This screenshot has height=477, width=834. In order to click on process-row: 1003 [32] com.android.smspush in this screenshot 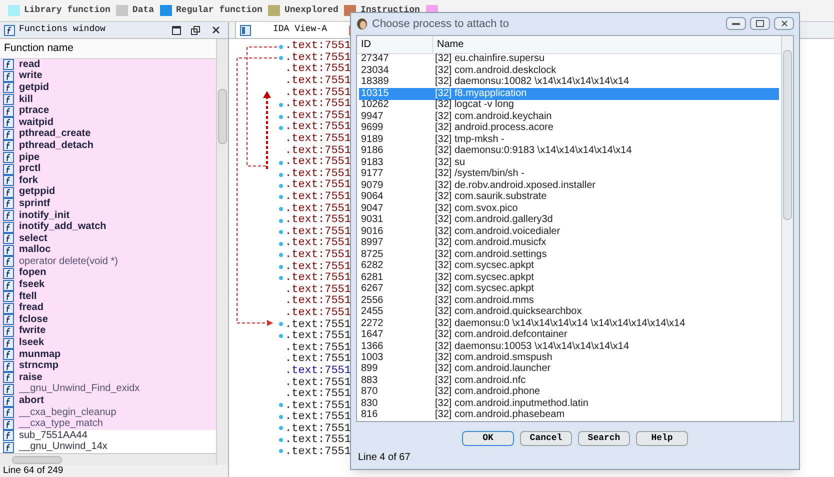, I will do `click(569, 358)`.